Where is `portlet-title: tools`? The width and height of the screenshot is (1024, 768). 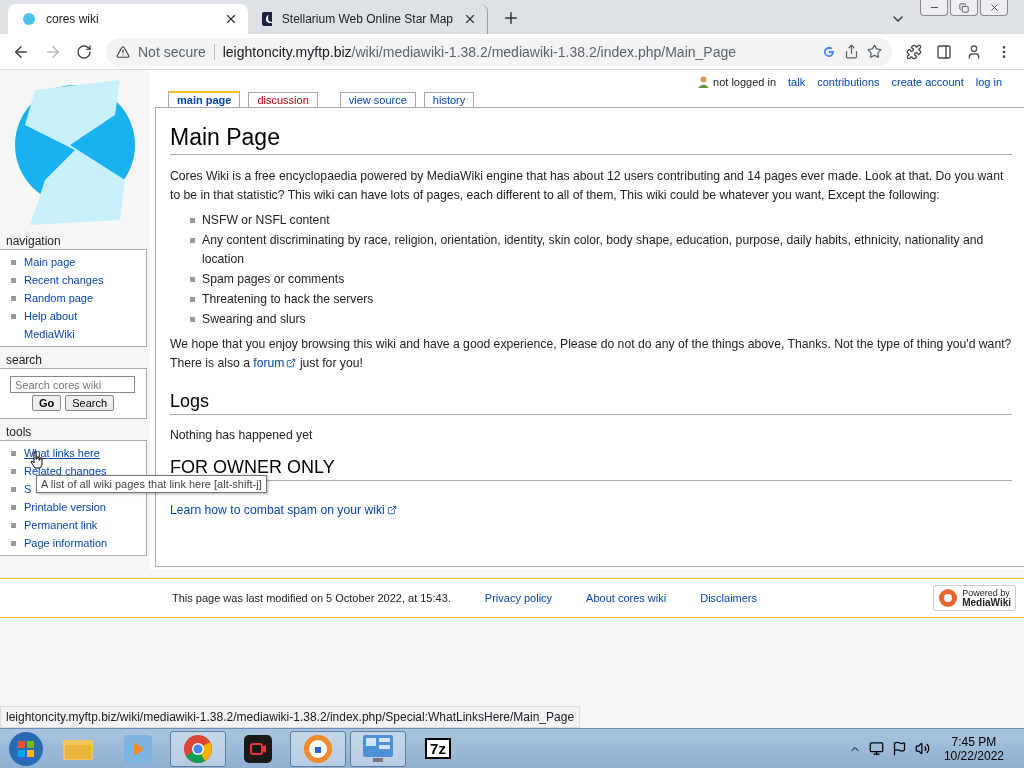 portlet-title: tools is located at coordinates (19, 432).